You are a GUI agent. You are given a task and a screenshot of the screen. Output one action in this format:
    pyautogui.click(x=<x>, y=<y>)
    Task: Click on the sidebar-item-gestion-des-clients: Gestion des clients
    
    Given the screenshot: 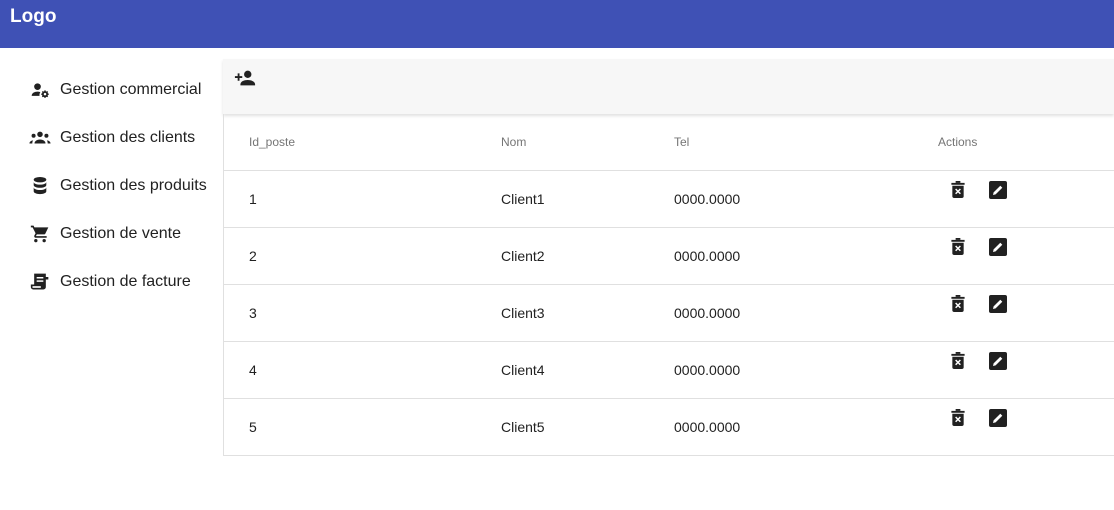 What is the action you would take?
    pyautogui.click(x=111, y=138)
    